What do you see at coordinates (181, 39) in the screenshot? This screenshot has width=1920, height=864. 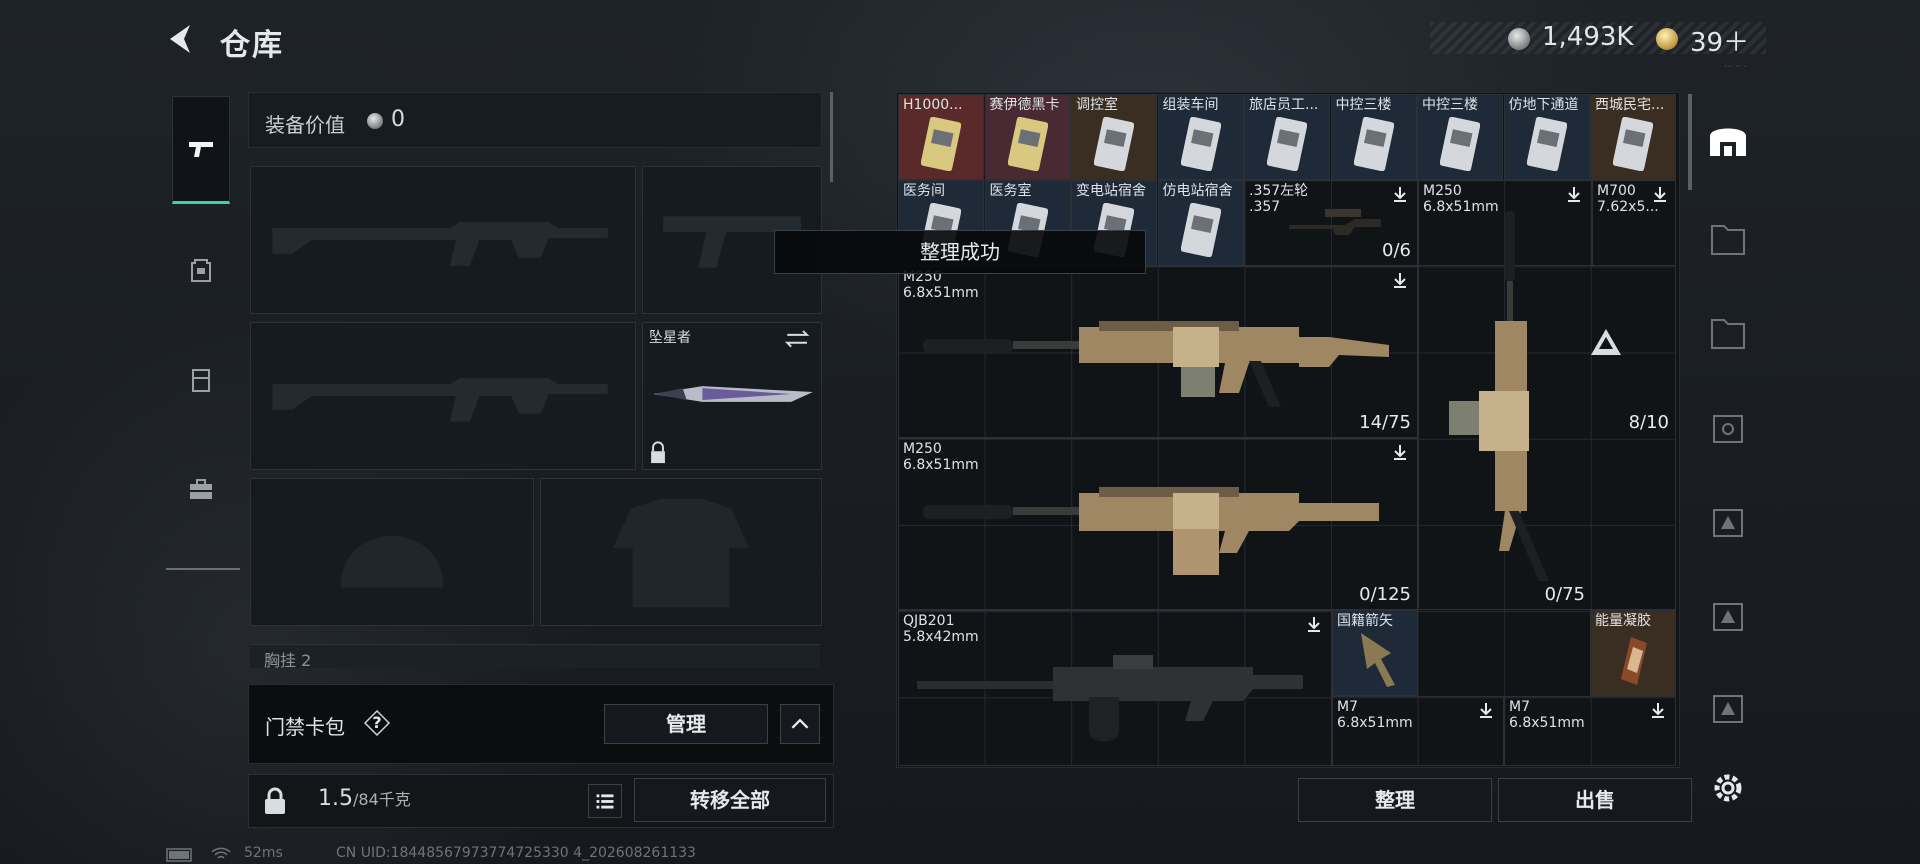 I see `back-arrow-icon` at bounding box center [181, 39].